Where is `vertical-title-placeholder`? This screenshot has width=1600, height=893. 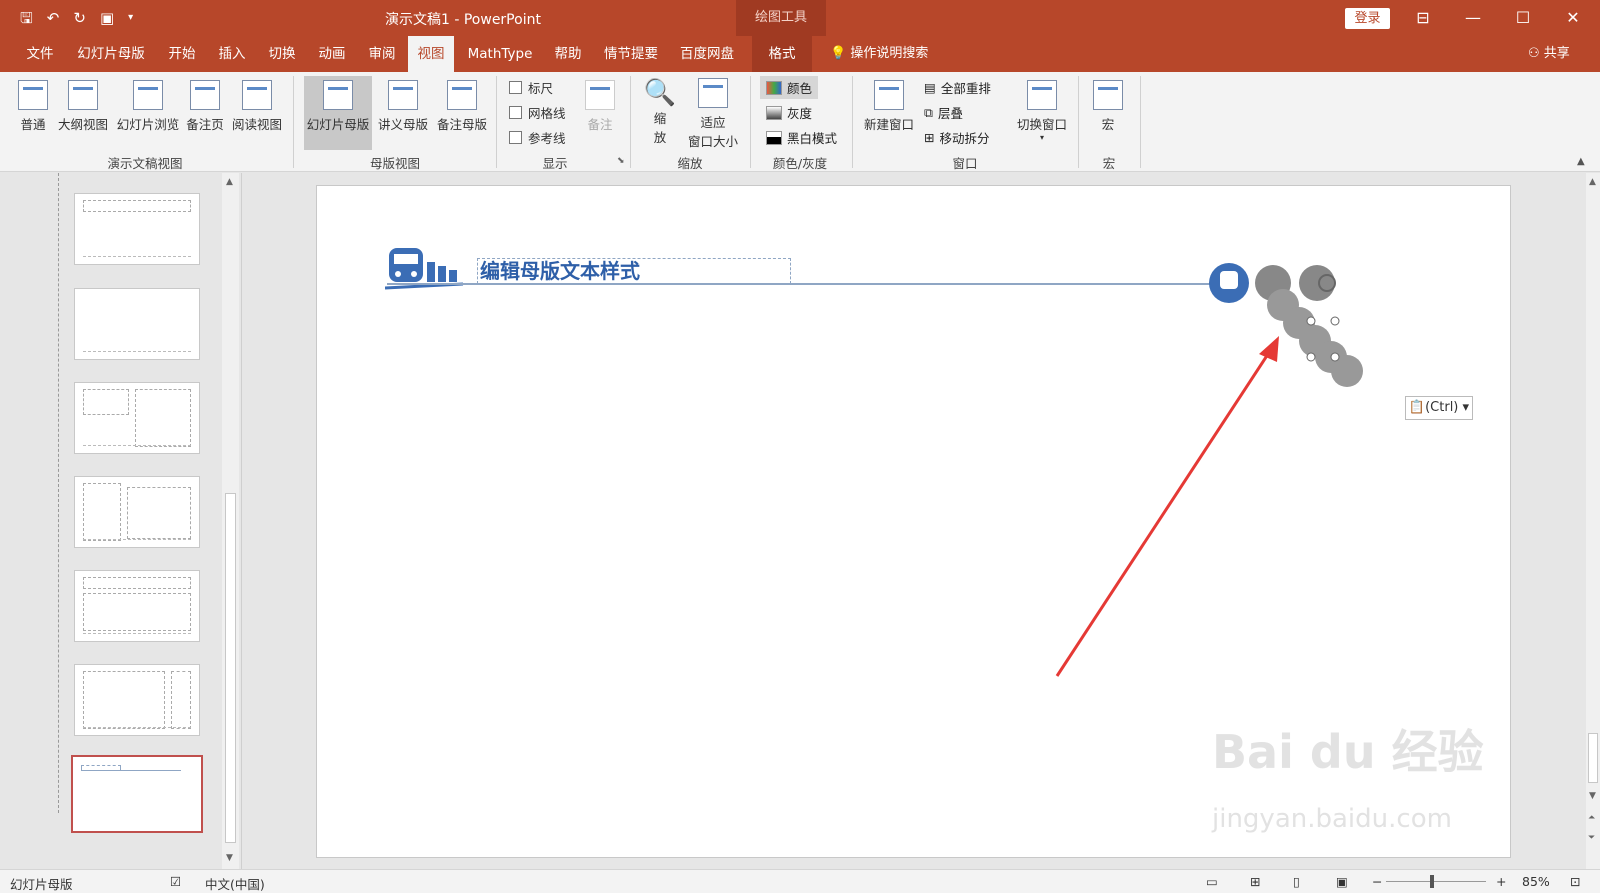 vertical-title-placeholder is located at coordinates (181, 700).